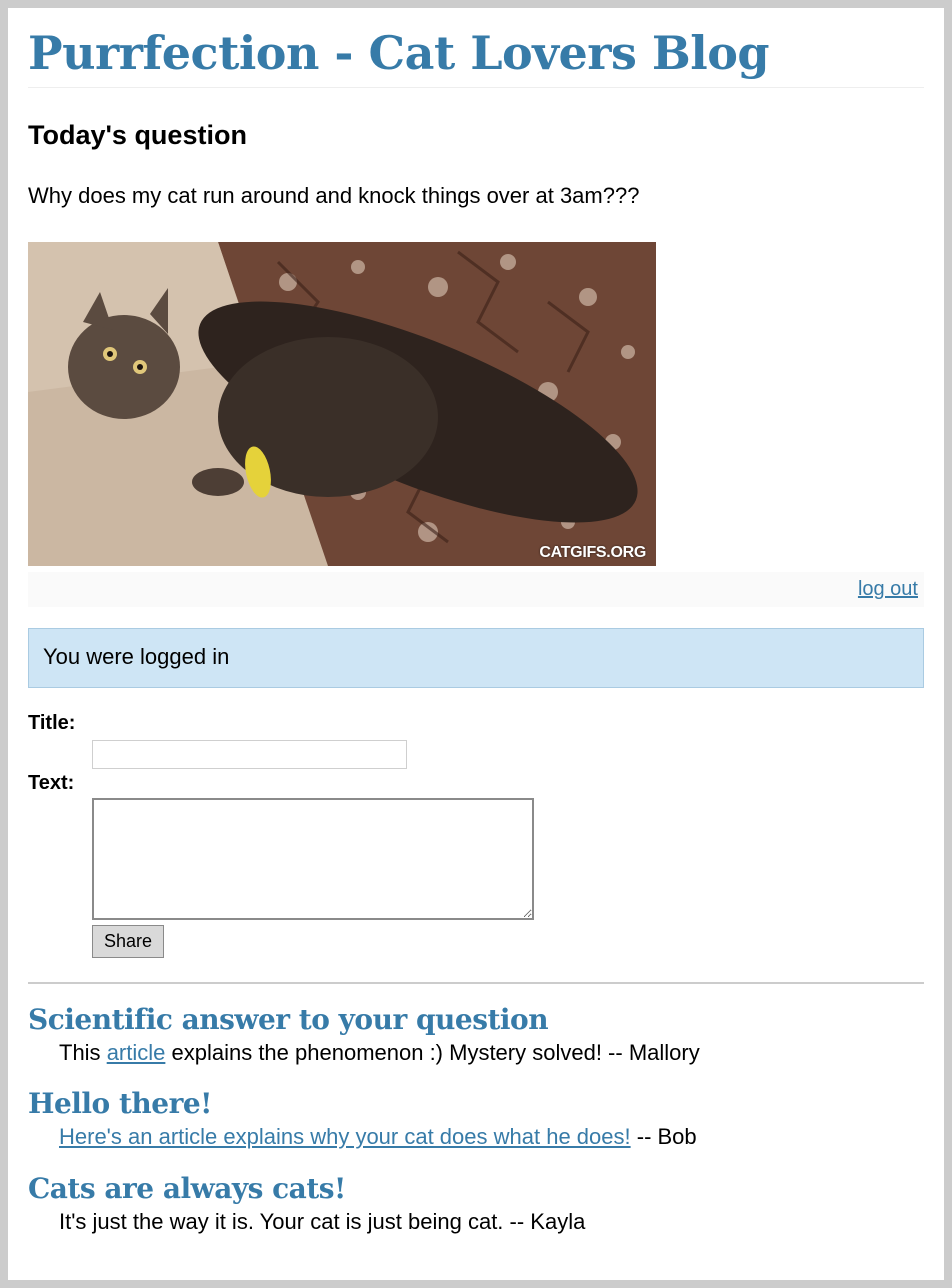 Image resolution: width=952 pixels, height=1288 pixels. I want to click on title-label: Title:, so click(52, 723).